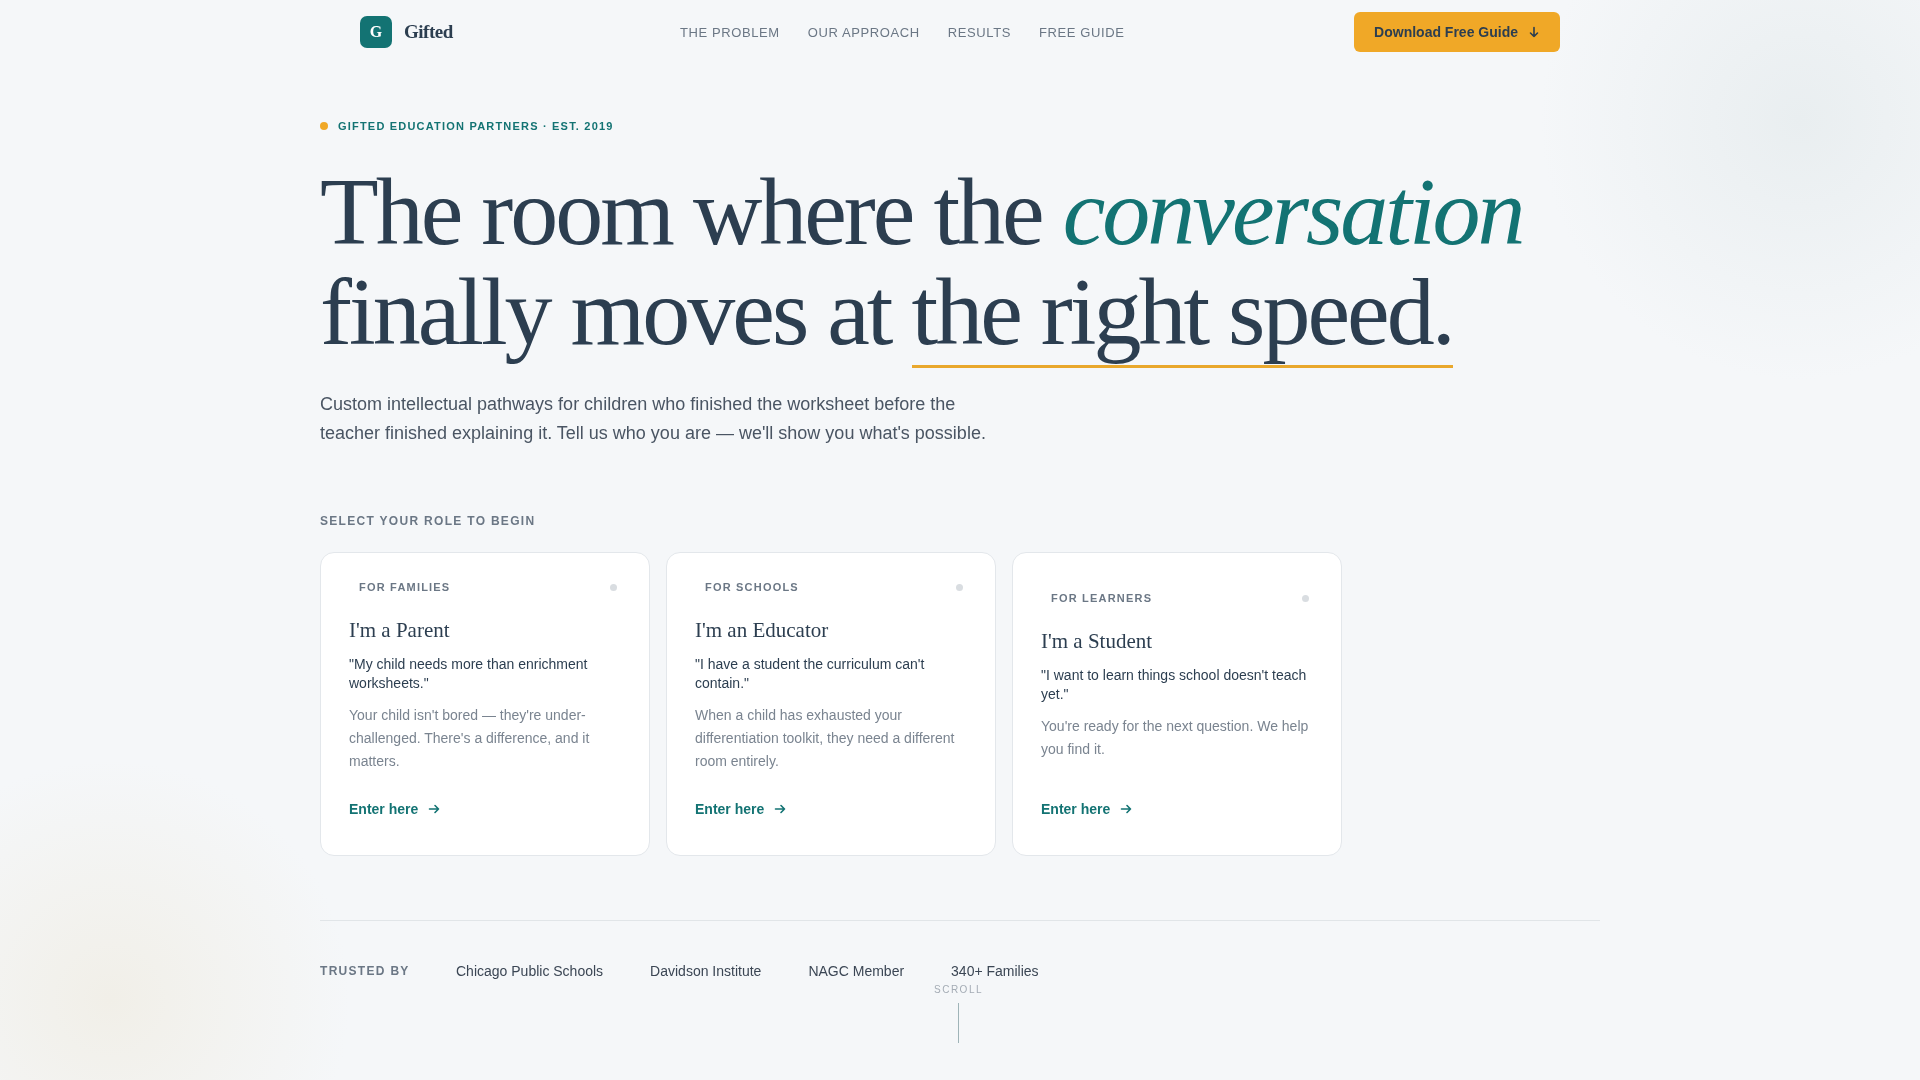 The height and width of the screenshot is (1080, 1920). Describe the element at coordinates (1081, 32) in the screenshot. I see `nav-link: FREE GUIDE` at that location.